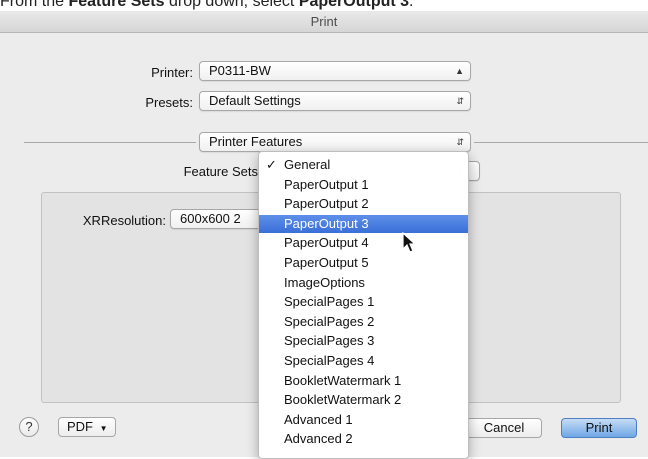 The image size is (648, 459). Describe the element at coordinates (103, 428) in the screenshot. I see `chevron-down-icon: ▼` at that location.